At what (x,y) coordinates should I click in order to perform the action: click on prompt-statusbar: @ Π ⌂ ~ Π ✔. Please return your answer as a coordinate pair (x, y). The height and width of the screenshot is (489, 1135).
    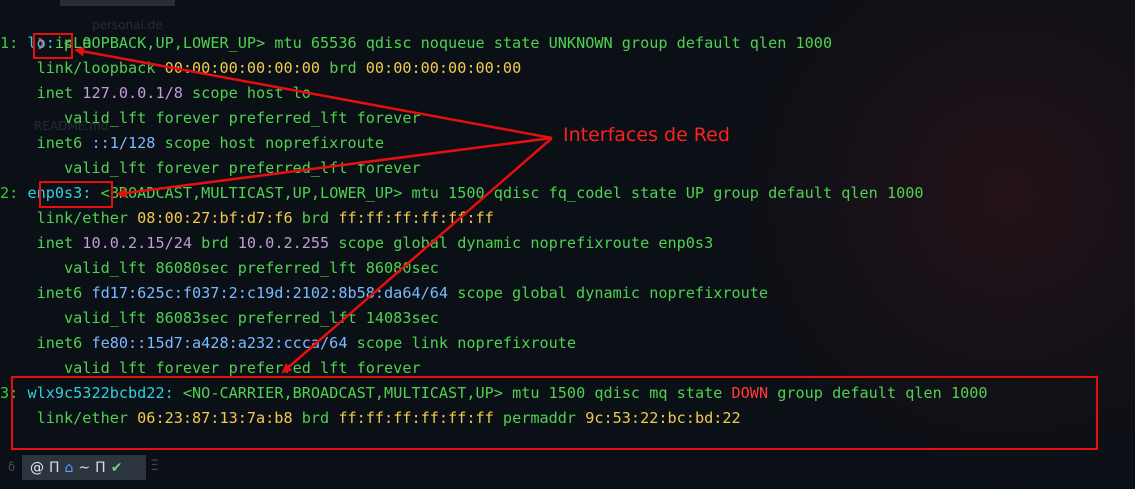
    Looking at the image, I should click on (84, 467).